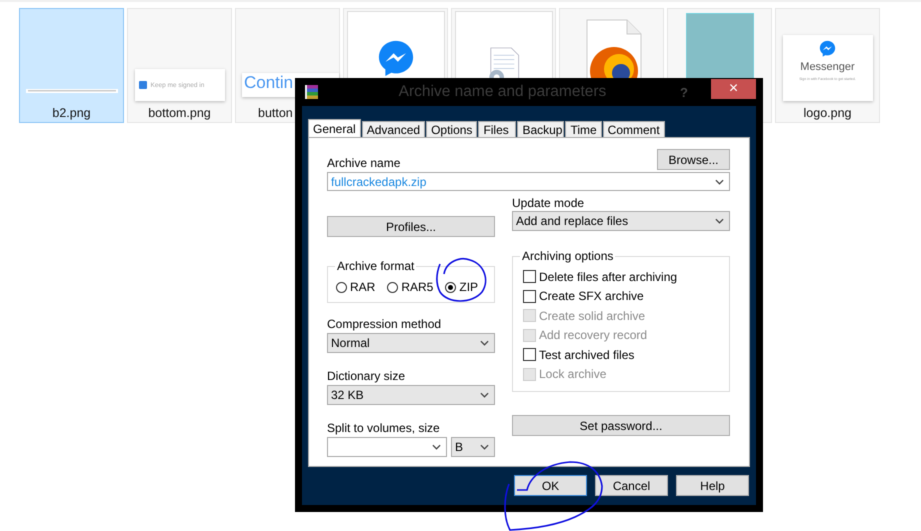 This screenshot has width=921, height=531. I want to click on tab: Backup, so click(540, 129).